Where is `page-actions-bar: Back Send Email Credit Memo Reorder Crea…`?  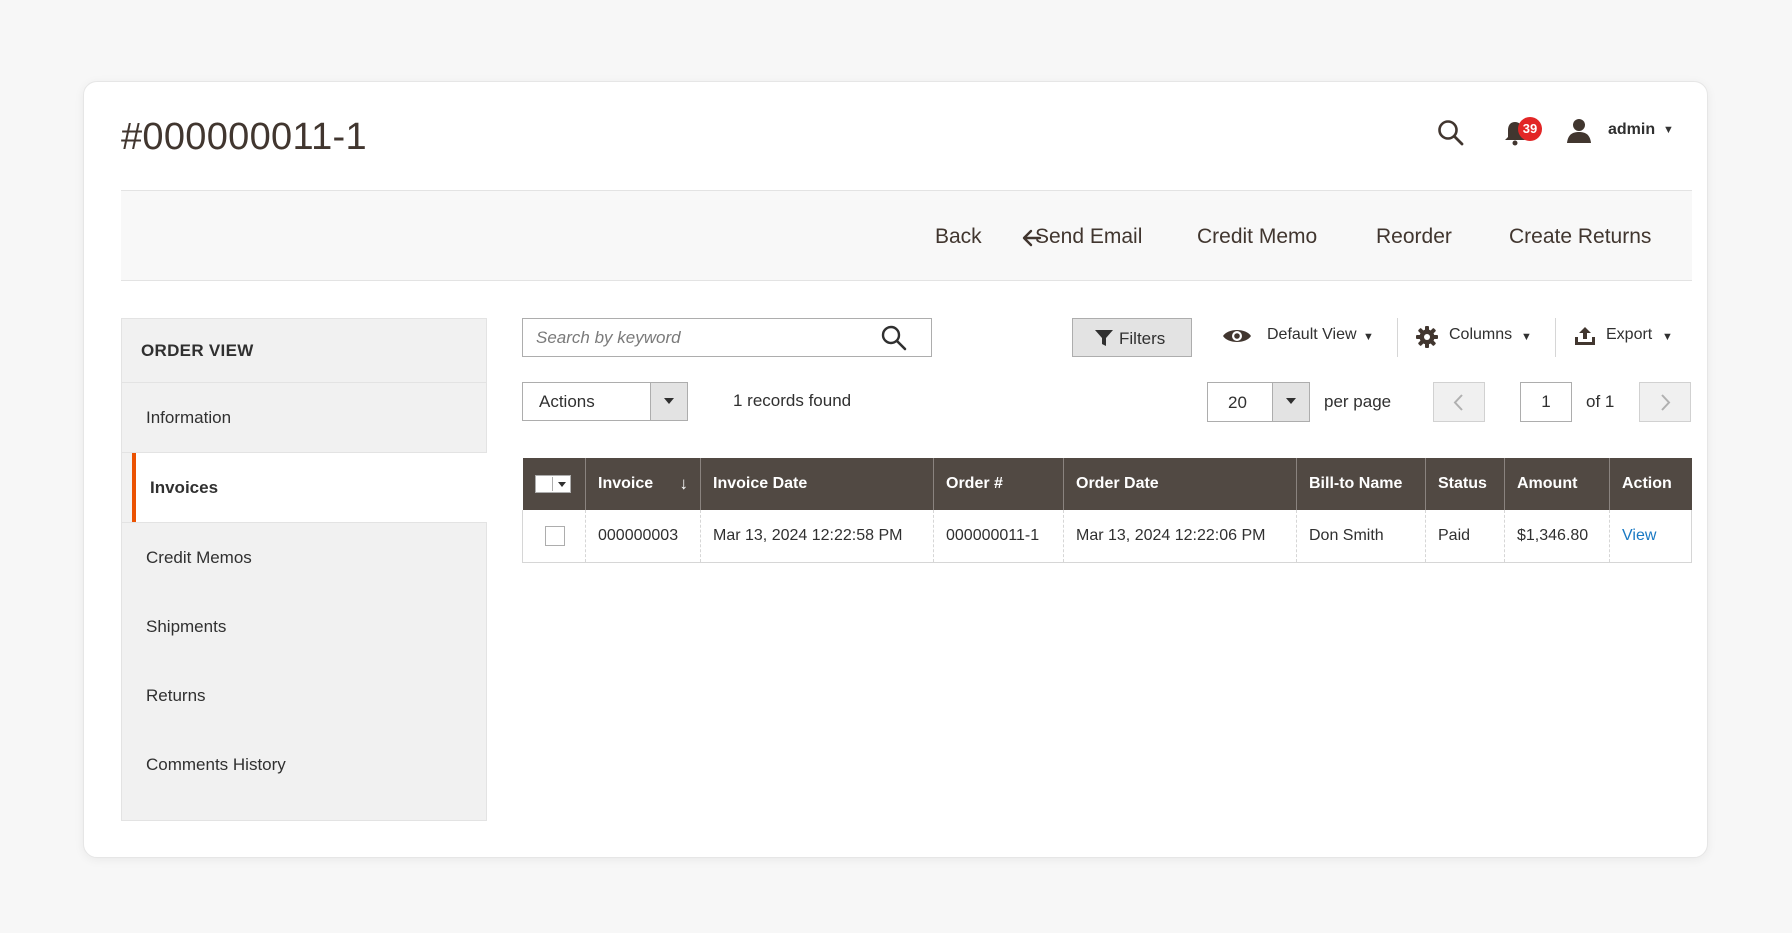 page-actions-bar: Back Send Email Credit Memo Reorder Crea… is located at coordinates (906, 235).